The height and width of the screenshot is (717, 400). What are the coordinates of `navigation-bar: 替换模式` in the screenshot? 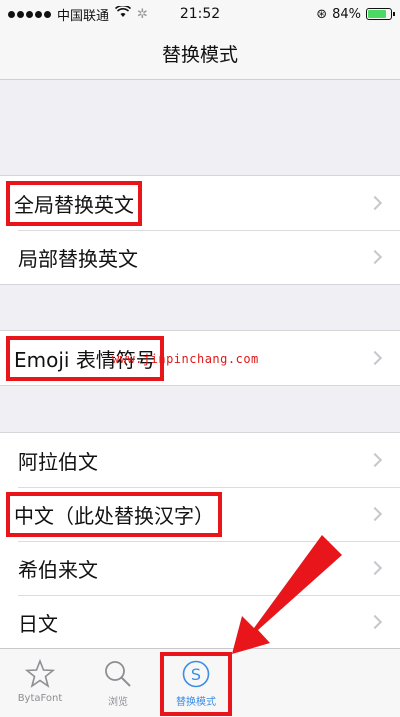 It's located at (200, 54).